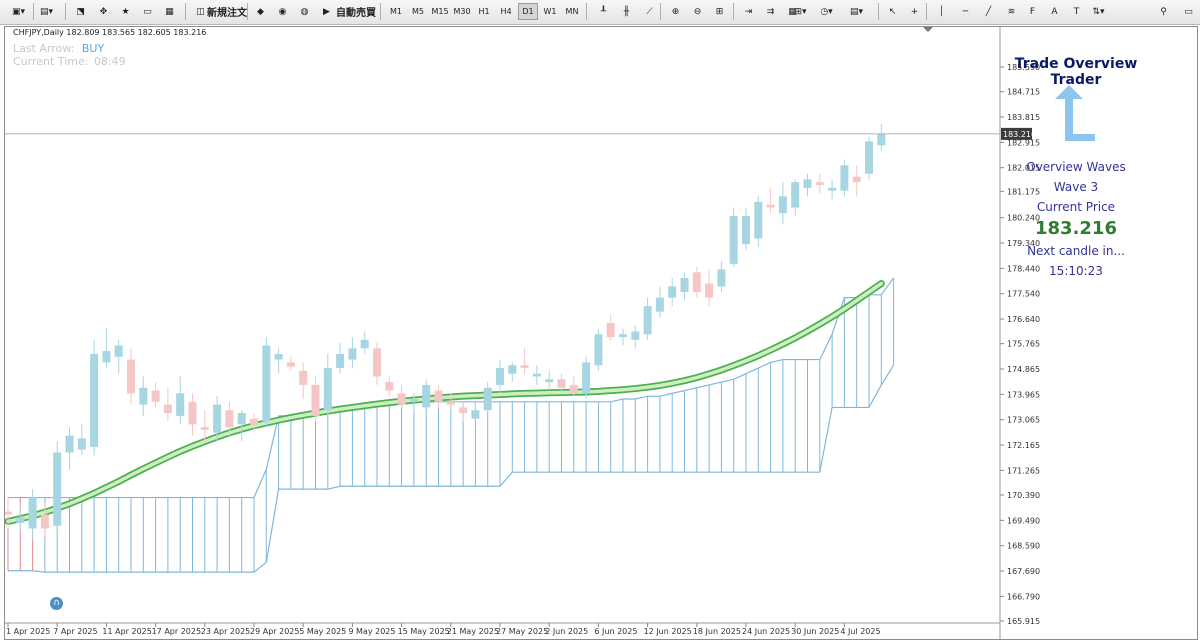 This screenshot has width=1200, height=642. I want to click on trendline-icon: ╱, so click(988, 11).